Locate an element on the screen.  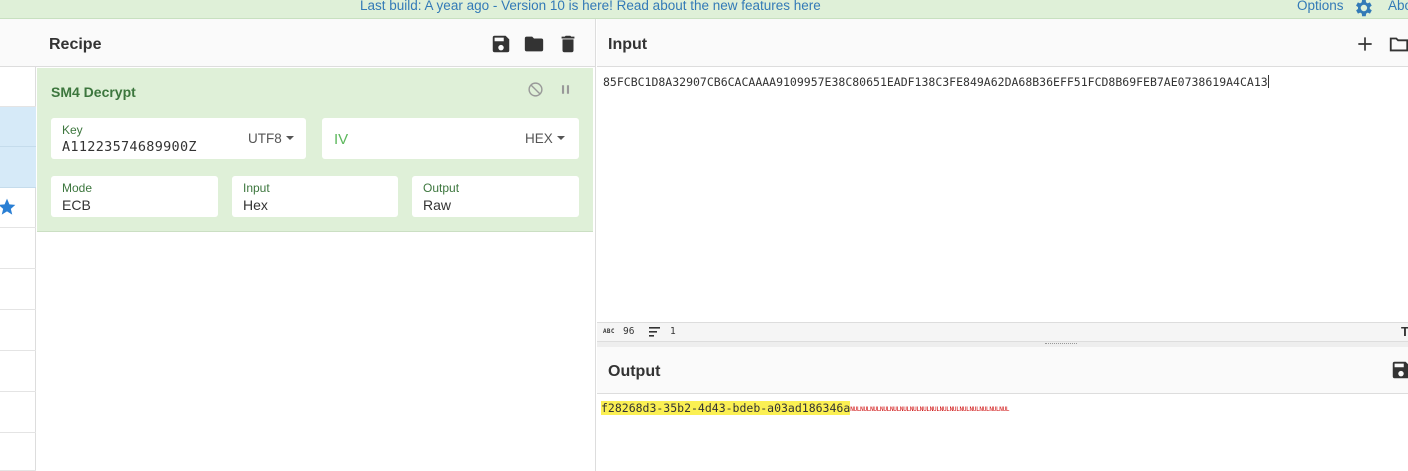
length-icon: ABC is located at coordinates (609, 331).